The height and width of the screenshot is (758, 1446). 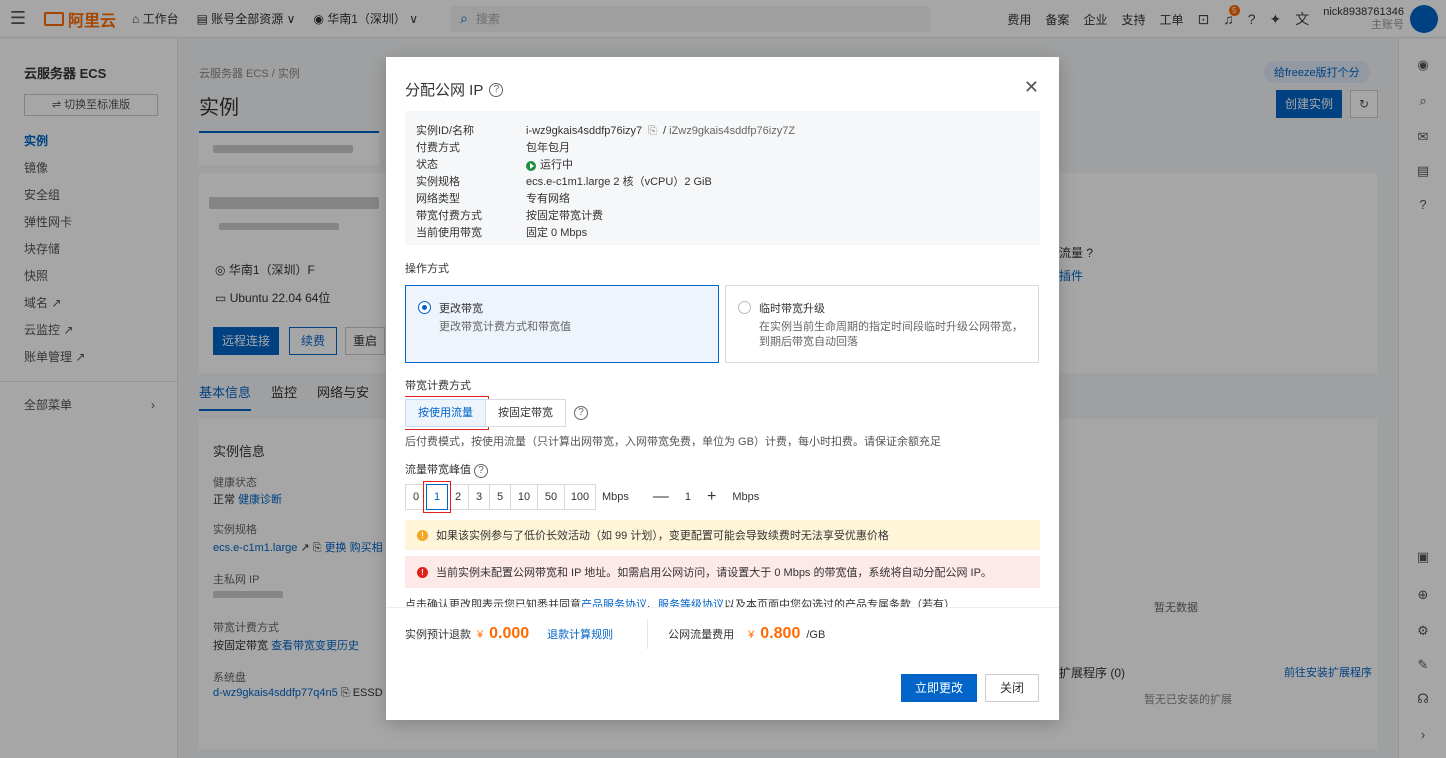 I want to click on peak-option-5: 5, so click(x=500, y=497).